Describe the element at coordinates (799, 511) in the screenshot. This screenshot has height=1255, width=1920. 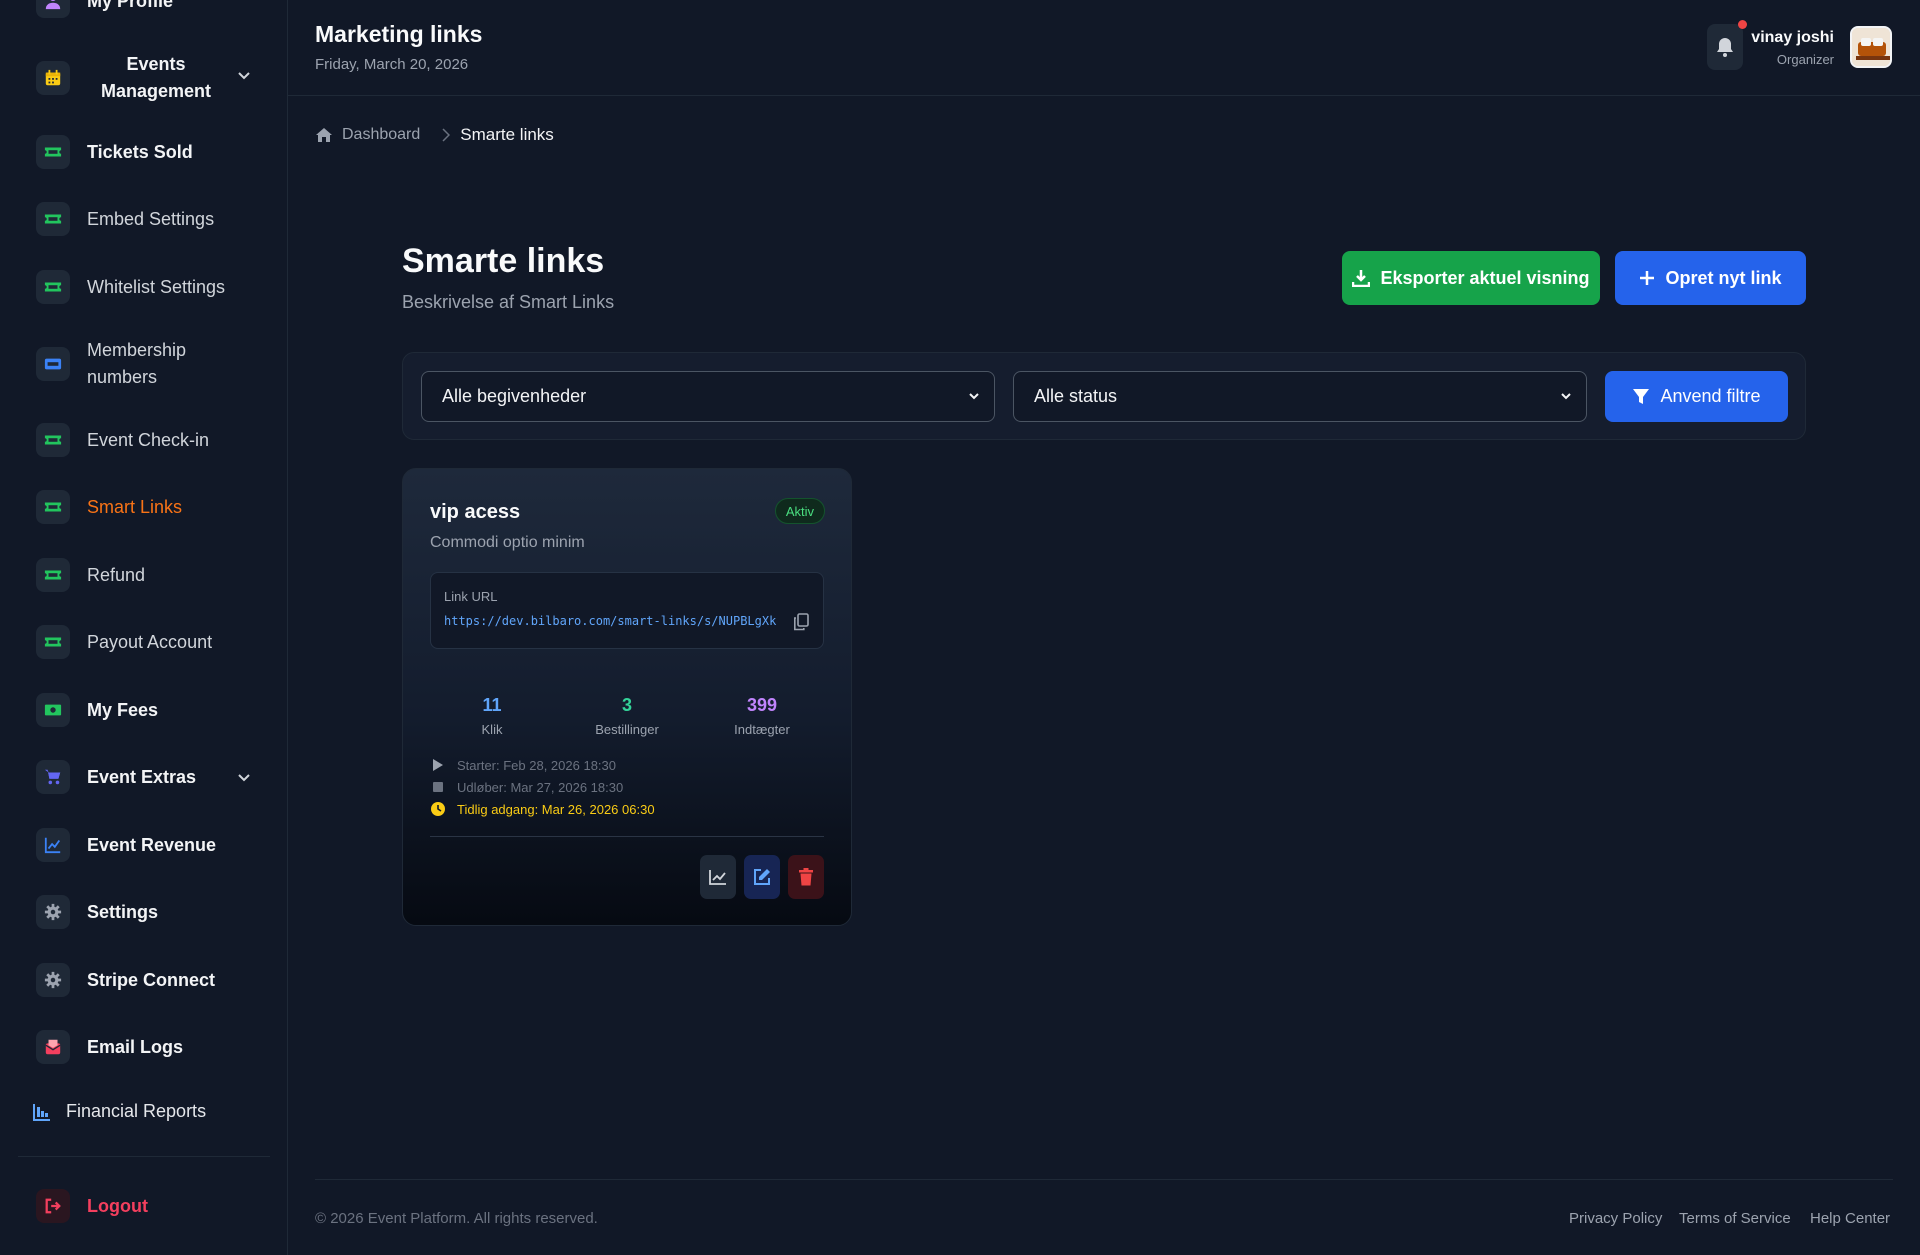
I see `status-badge: Aktiv` at that location.